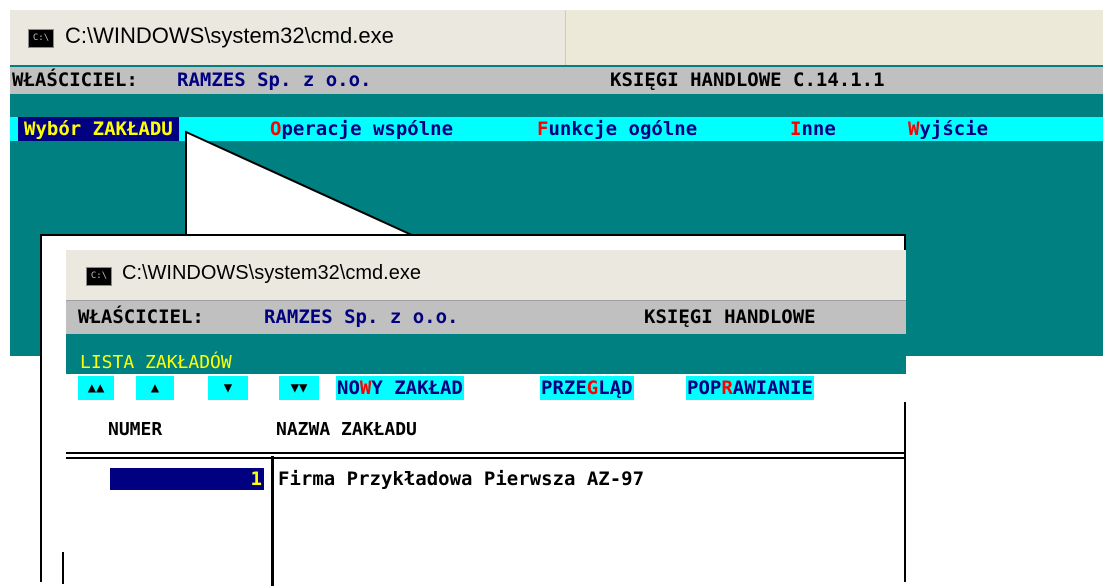 This screenshot has width=1103, height=586. What do you see at coordinates (948, 129) in the screenshot?
I see `menu-item-wyjscie: Wyjście` at bounding box center [948, 129].